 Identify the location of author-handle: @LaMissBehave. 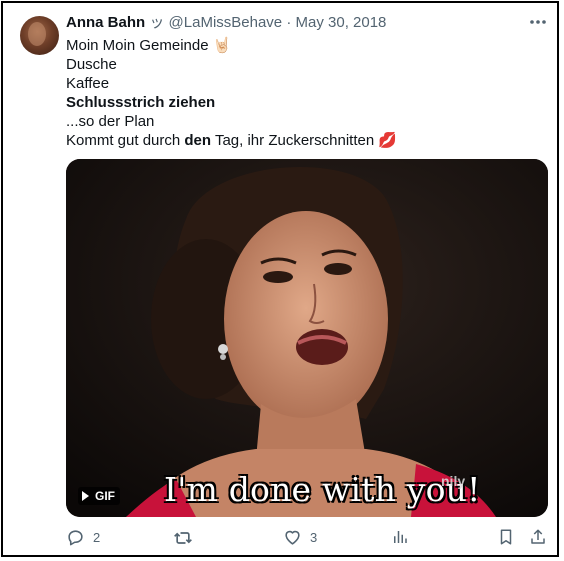
(226, 22).